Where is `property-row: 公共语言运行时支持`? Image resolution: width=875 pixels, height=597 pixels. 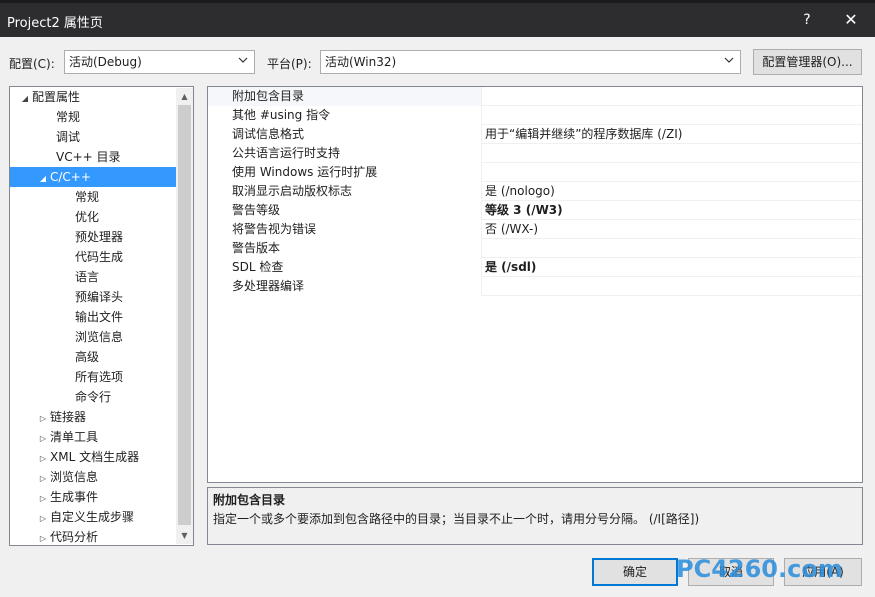 property-row: 公共语言运行时支持 is located at coordinates (535, 153).